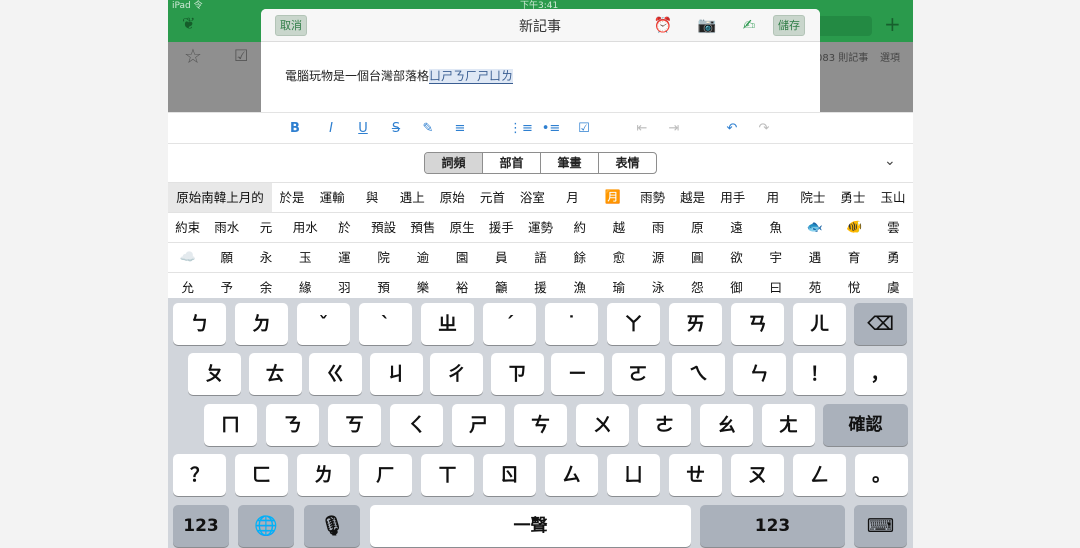 The width and height of the screenshot is (1080, 548). I want to click on candidate-item: ☁️, so click(187, 257).